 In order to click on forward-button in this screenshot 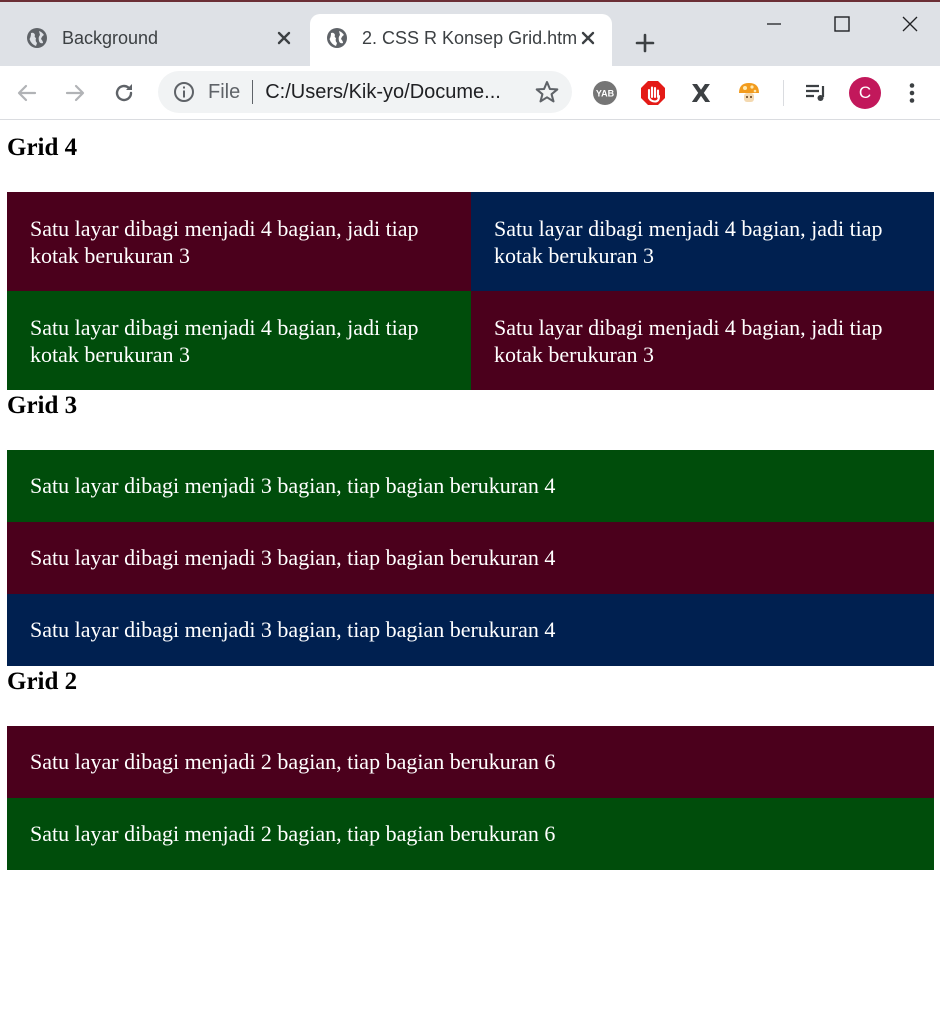, I will do `click(75, 93)`.